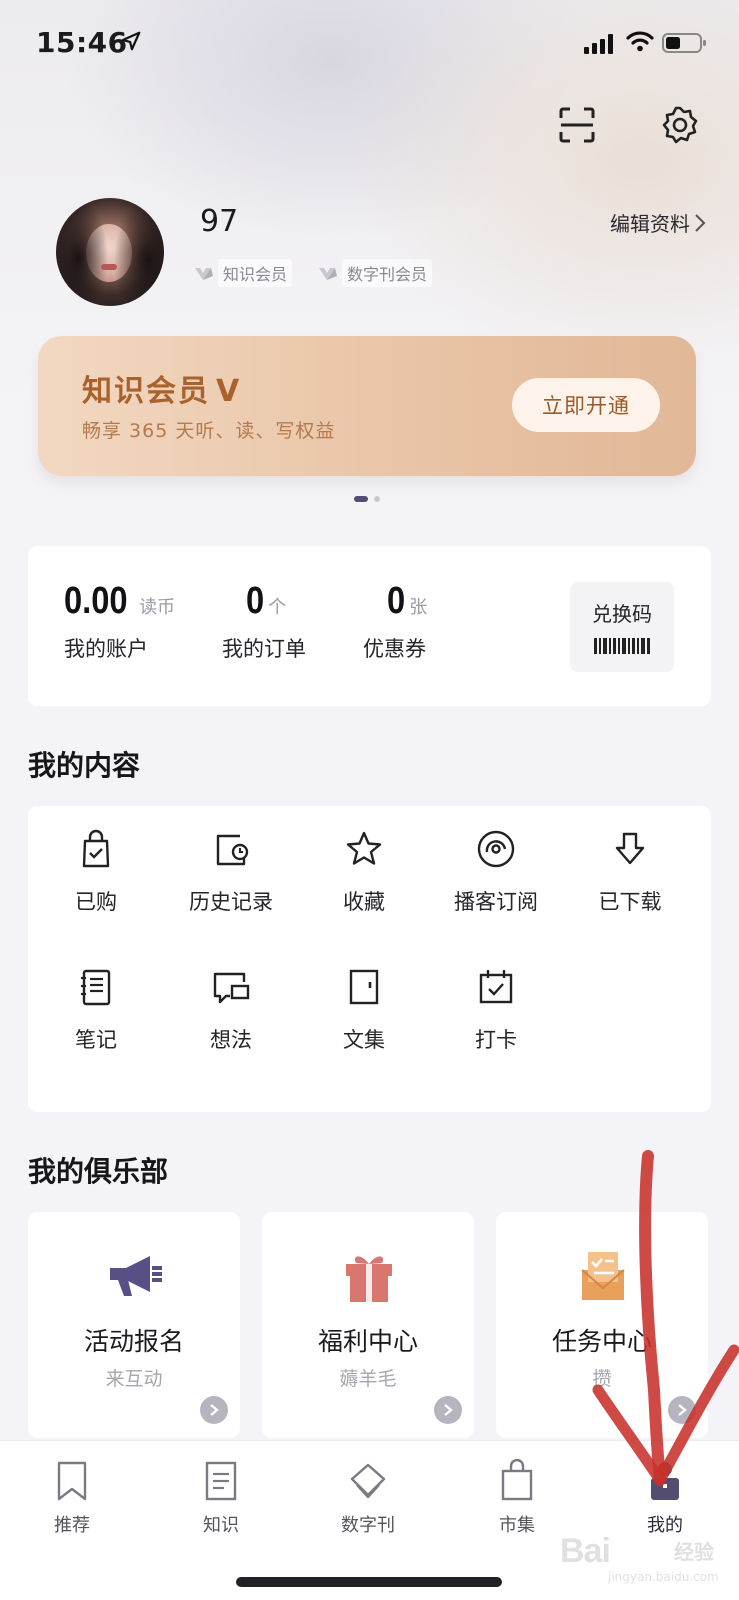 This screenshot has width=739, height=1600. Describe the element at coordinates (232, 850) in the screenshot. I see `history-icon` at that location.